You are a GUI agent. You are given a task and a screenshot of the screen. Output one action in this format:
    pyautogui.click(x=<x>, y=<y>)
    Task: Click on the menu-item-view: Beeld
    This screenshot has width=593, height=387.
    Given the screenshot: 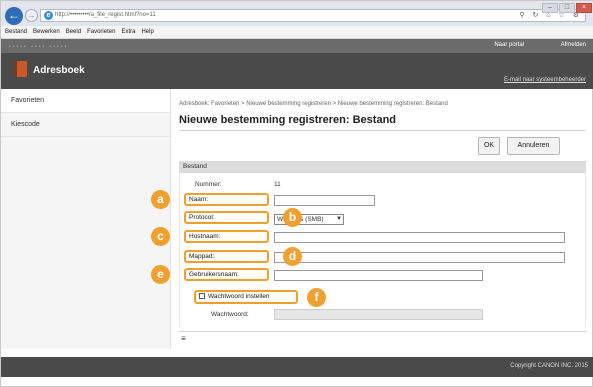 What is the action you would take?
    pyautogui.click(x=73, y=32)
    